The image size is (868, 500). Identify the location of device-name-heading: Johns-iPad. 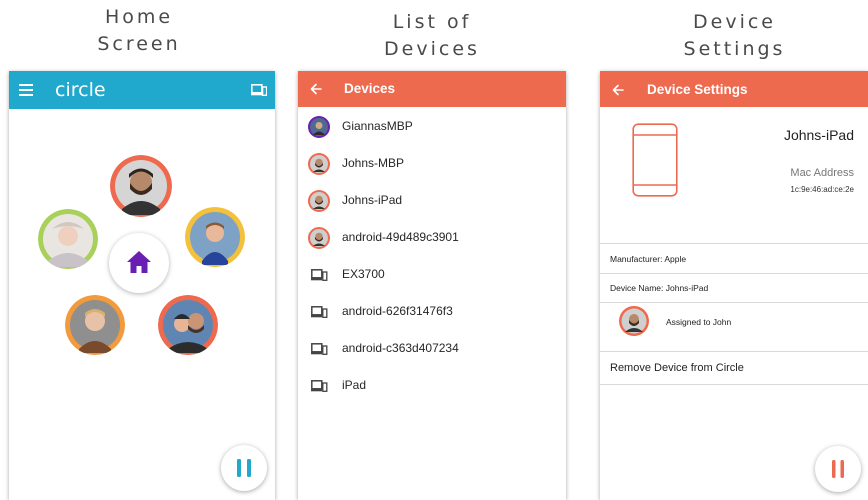
(818, 135).